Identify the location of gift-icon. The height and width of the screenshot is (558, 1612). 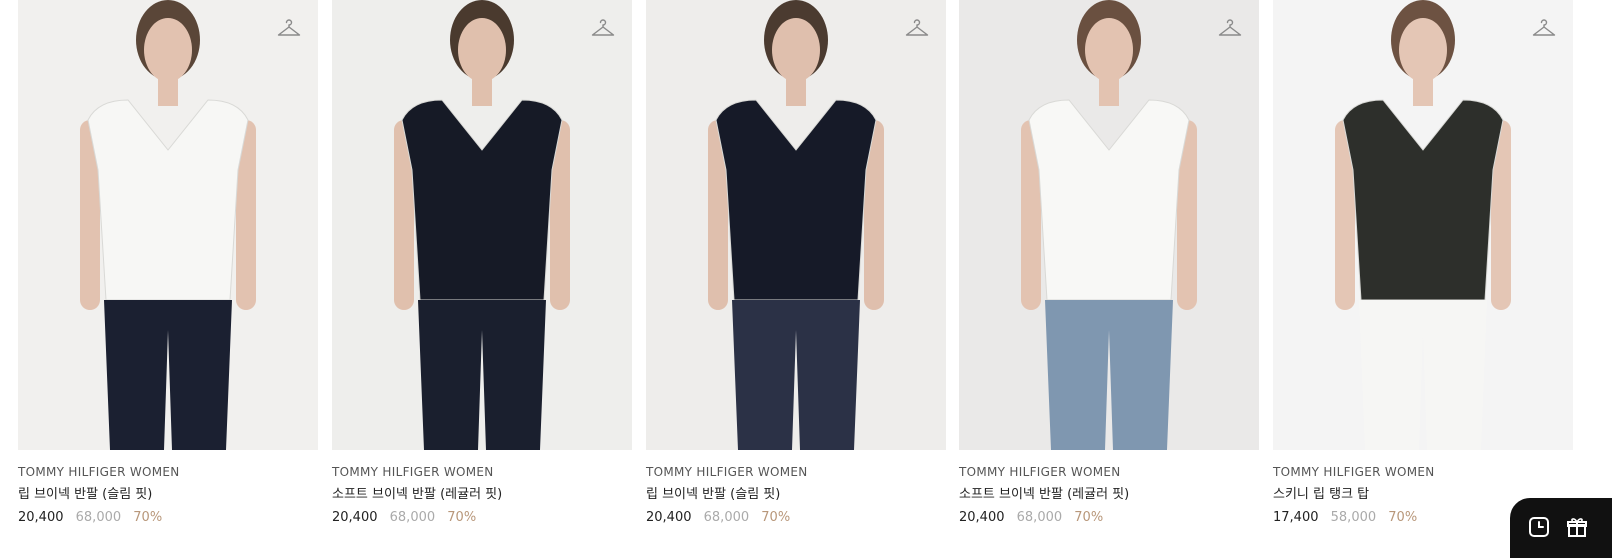
(1577, 527).